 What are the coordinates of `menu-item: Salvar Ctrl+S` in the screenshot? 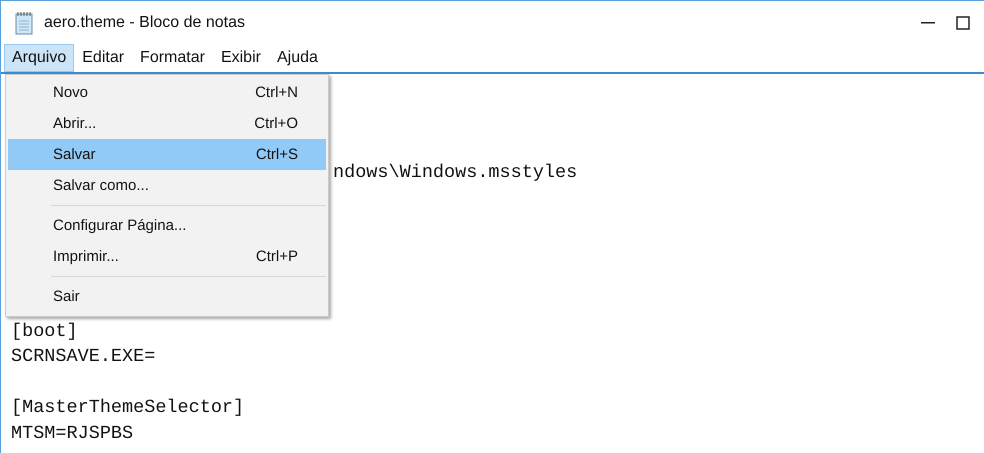 It's located at (167, 154).